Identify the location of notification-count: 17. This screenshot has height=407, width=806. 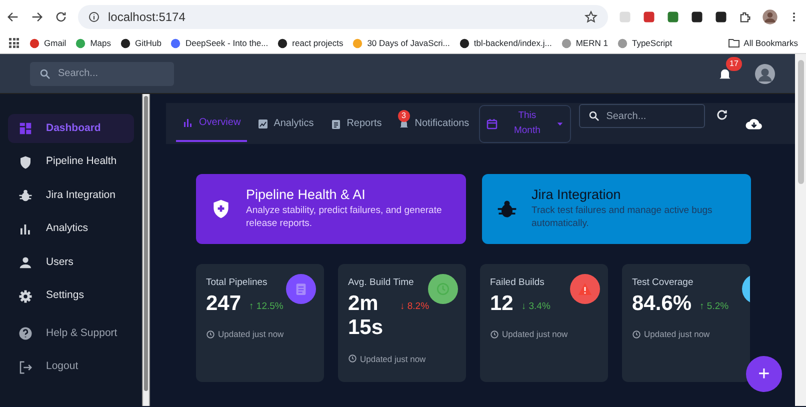
(734, 63).